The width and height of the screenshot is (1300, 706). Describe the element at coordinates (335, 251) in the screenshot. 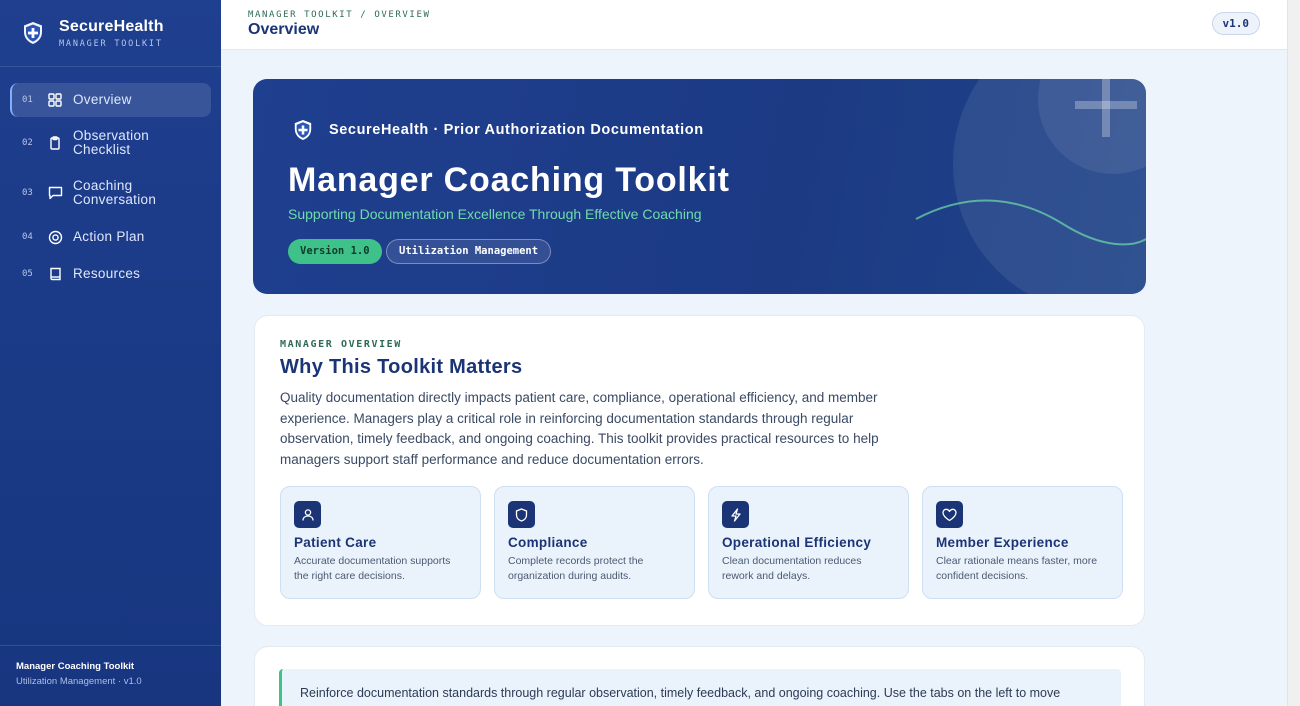

I see `version-chip: Version 1.0` at that location.